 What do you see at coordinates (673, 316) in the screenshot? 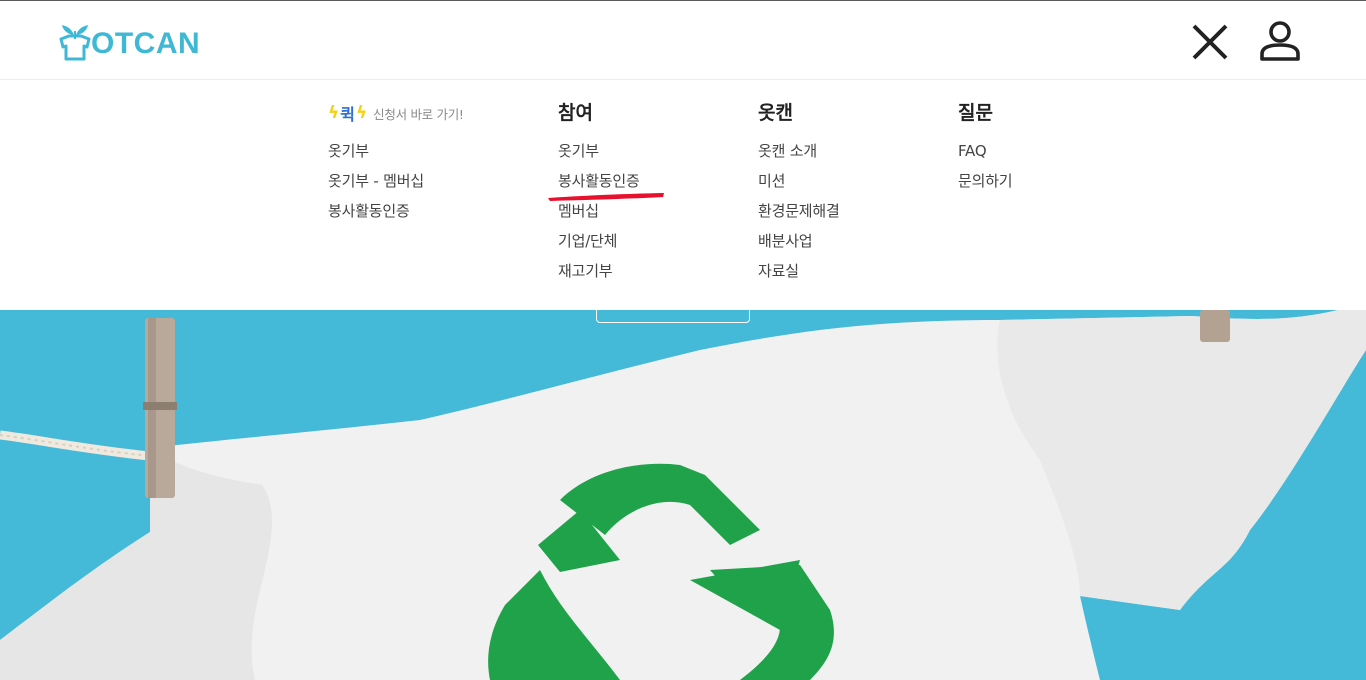
I see `hero-cta-button` at bounding box center [673, 316].